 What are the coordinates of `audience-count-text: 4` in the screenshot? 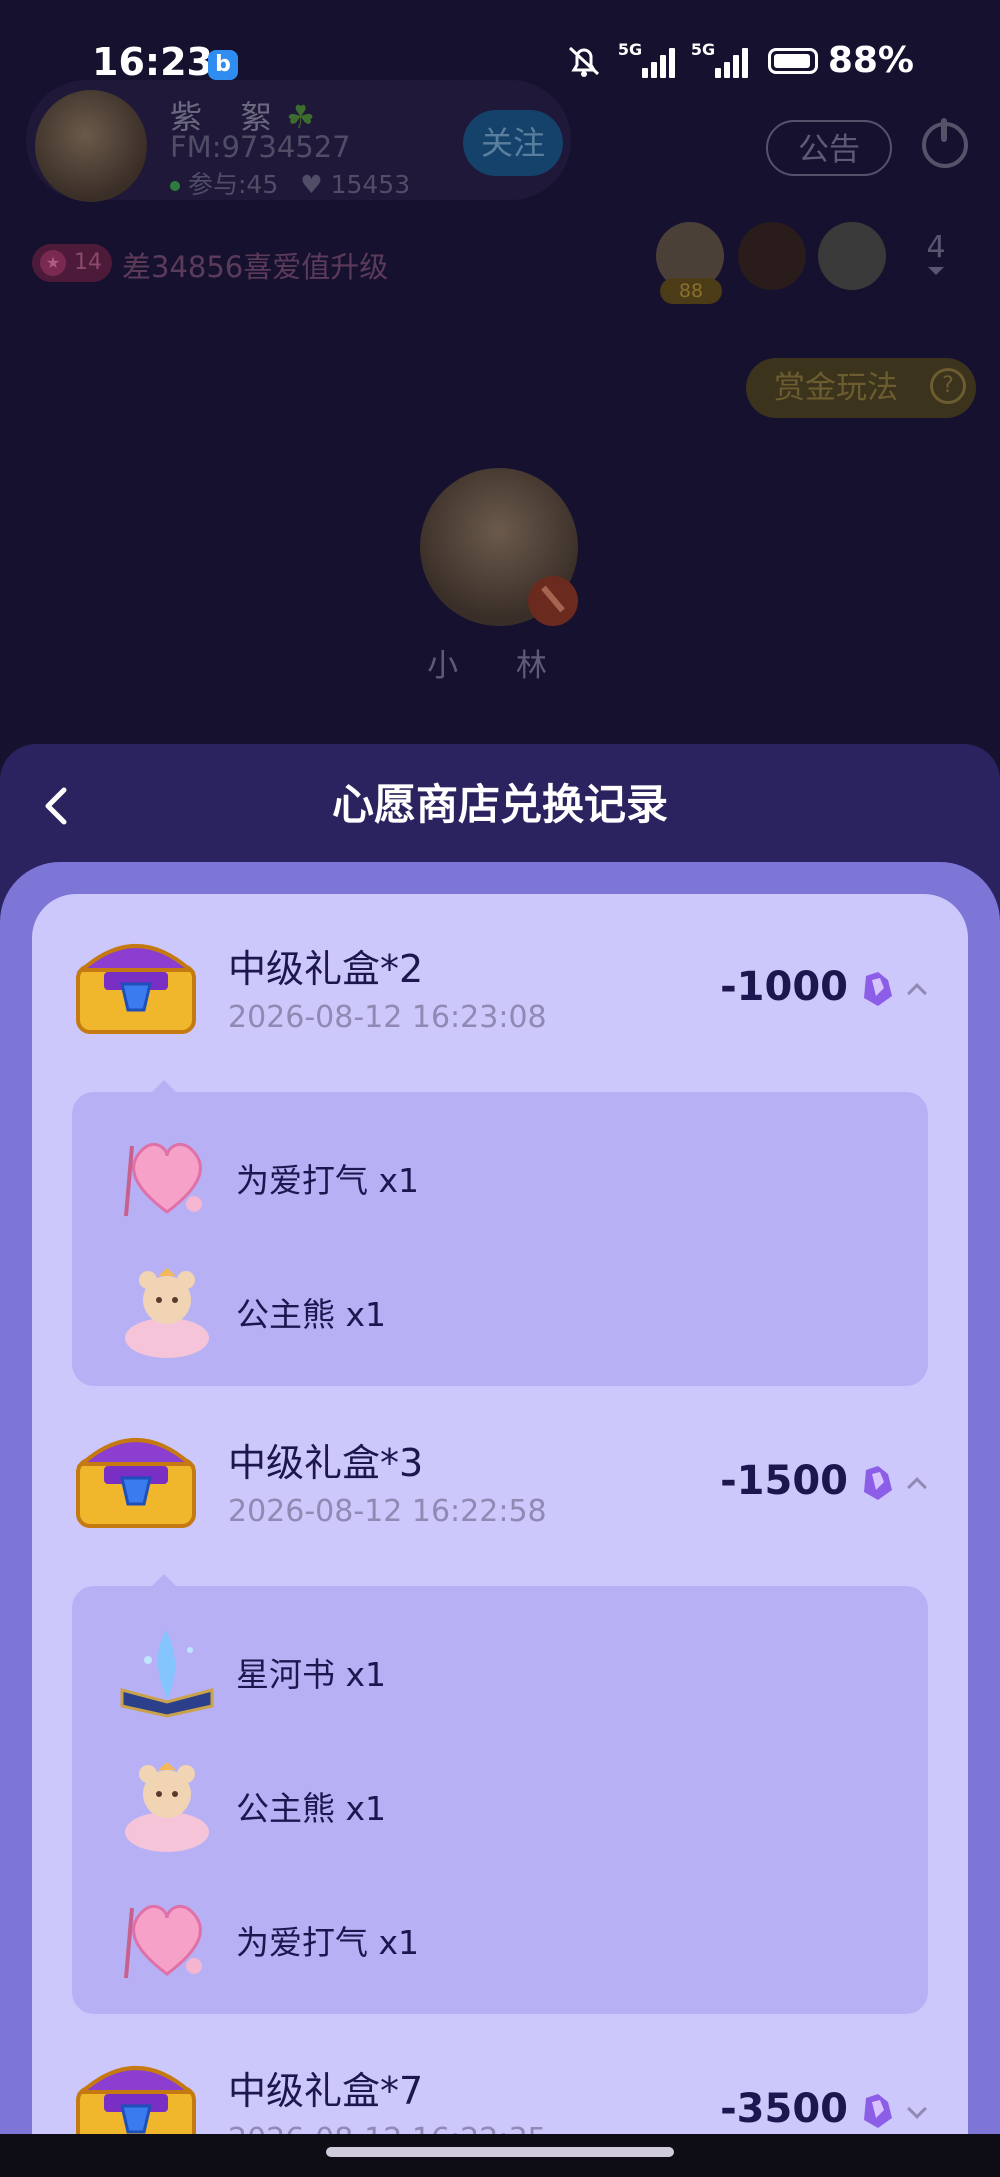 It's located at (936, 247).